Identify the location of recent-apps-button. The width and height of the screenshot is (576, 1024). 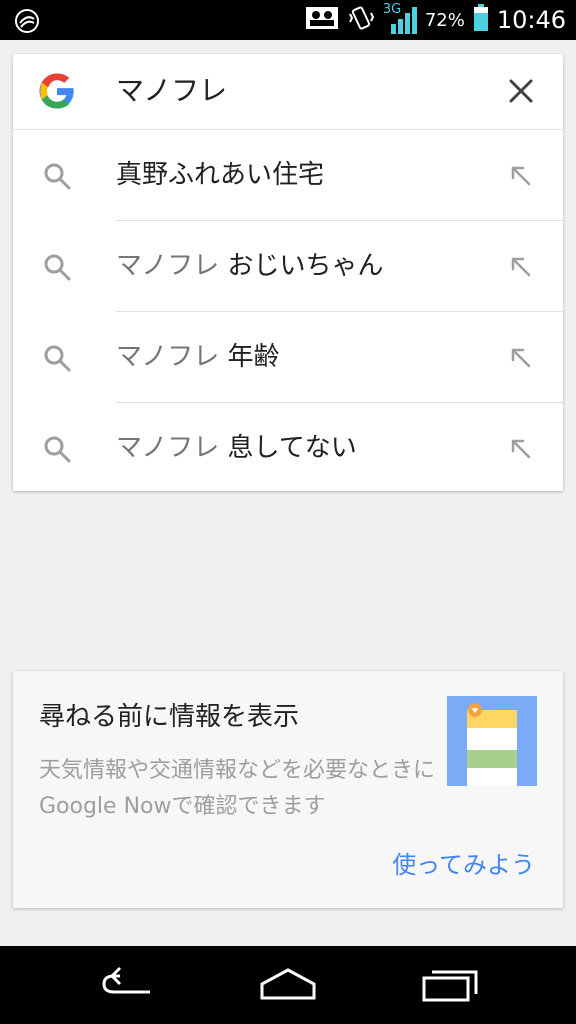
(450, 984).